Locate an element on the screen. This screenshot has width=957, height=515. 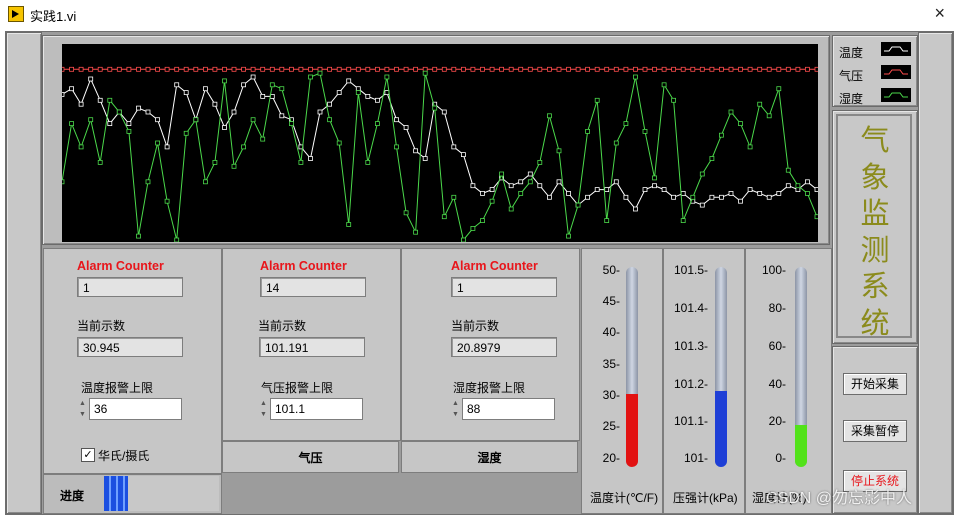
temp-tick-label: 45- is located at coordinates (611, 301).